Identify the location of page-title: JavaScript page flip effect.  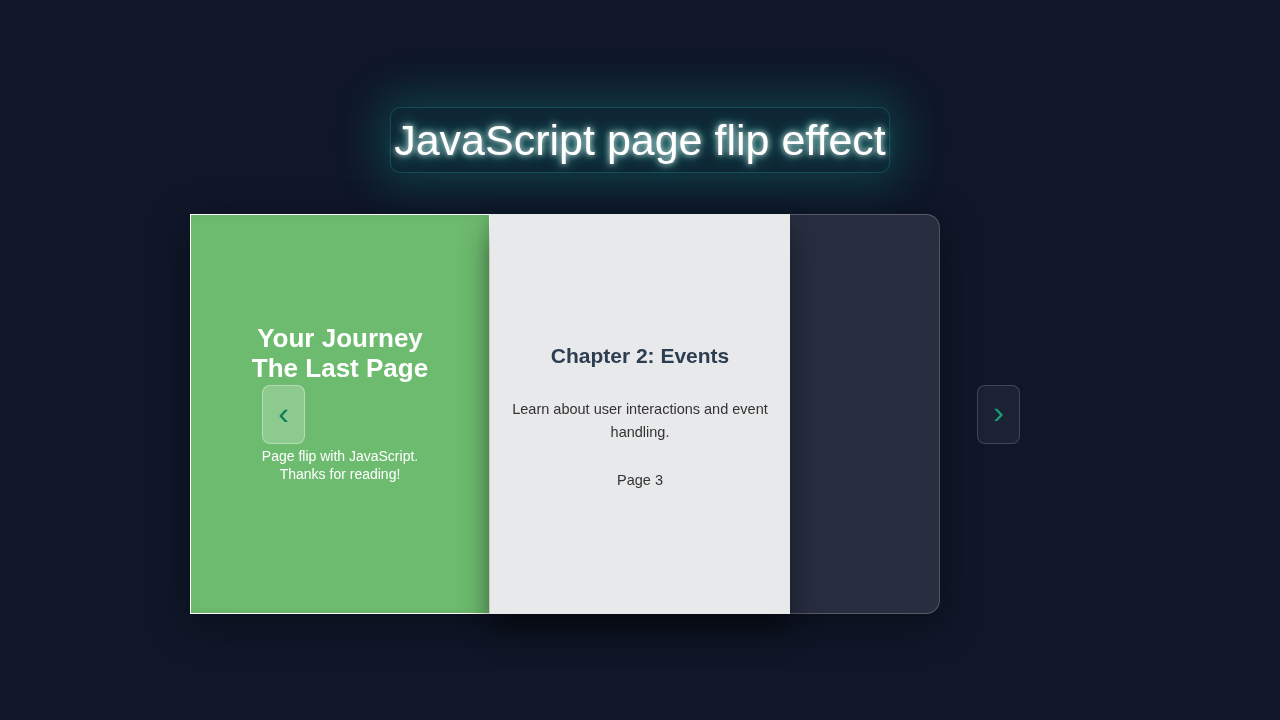
(640, 140).